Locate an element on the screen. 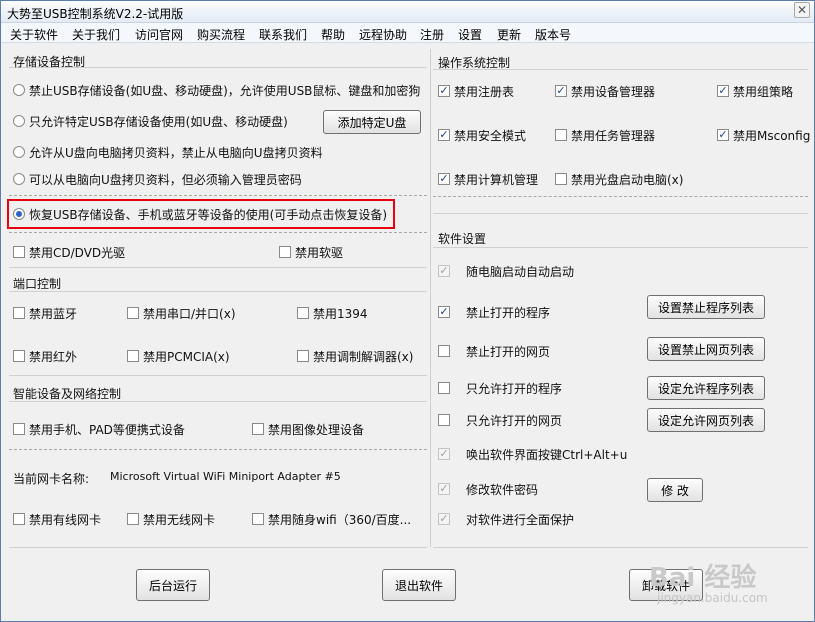 Image resolution: width=815 pixels, height=622 pixels. checkbox-disable-serial-parallel: 禁用串口/并口(x) is located at coordinates (181, 313).